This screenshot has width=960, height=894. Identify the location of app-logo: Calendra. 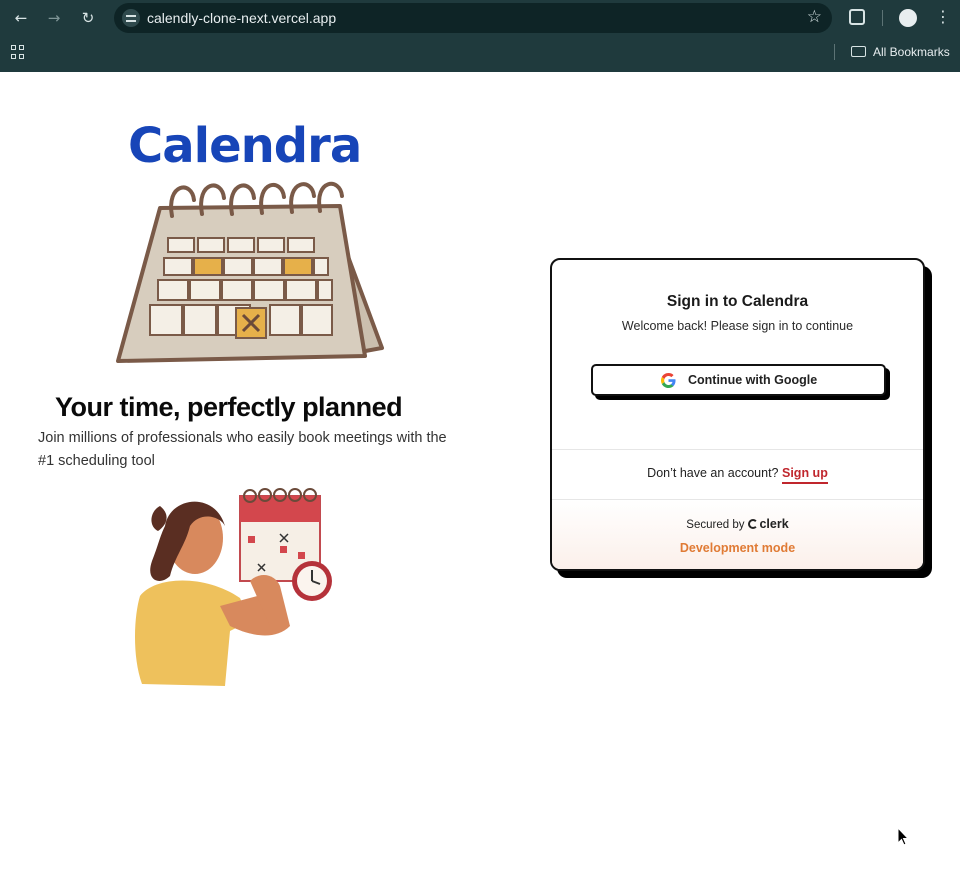
(245, 146).